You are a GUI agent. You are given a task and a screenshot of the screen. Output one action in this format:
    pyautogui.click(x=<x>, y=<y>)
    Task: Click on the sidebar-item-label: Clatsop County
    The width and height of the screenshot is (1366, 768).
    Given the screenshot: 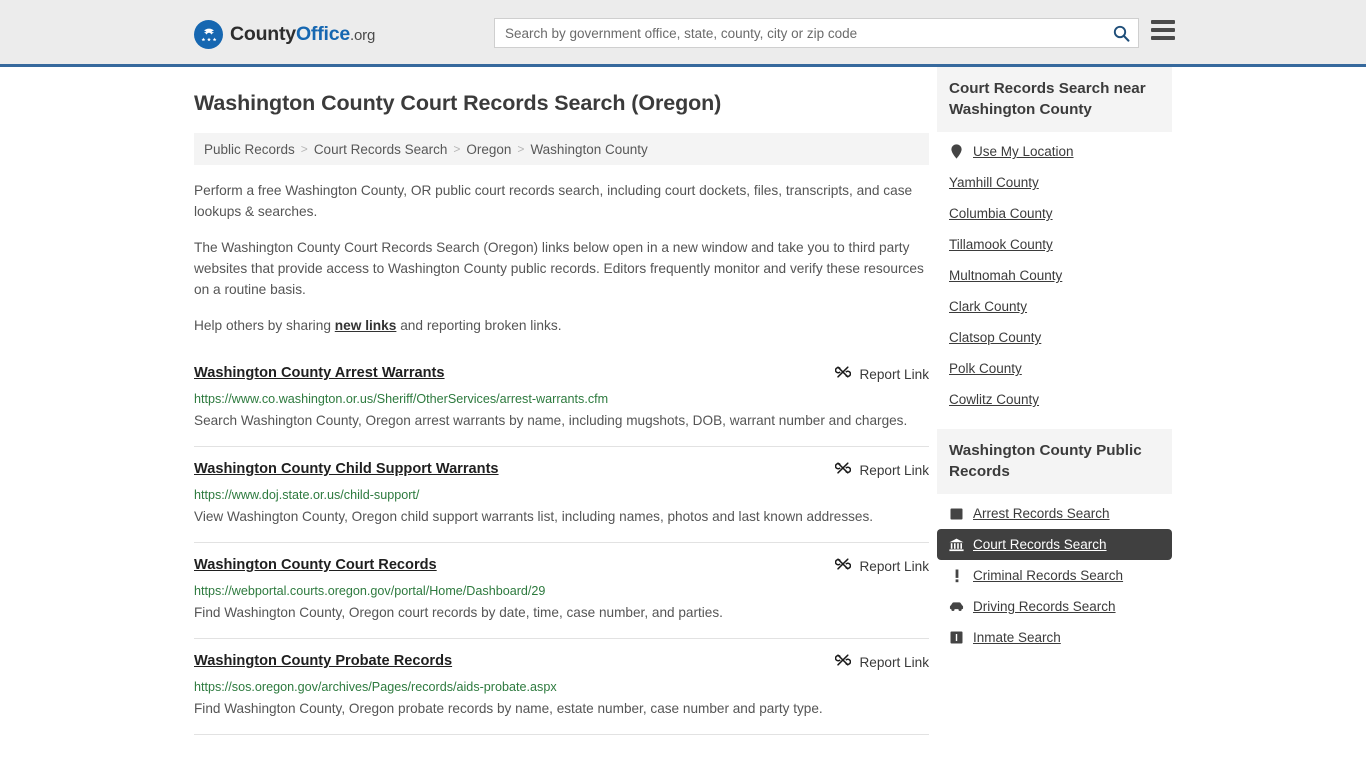 What is the action you would take?
    pyautogui.click(x=995, y=337)
    